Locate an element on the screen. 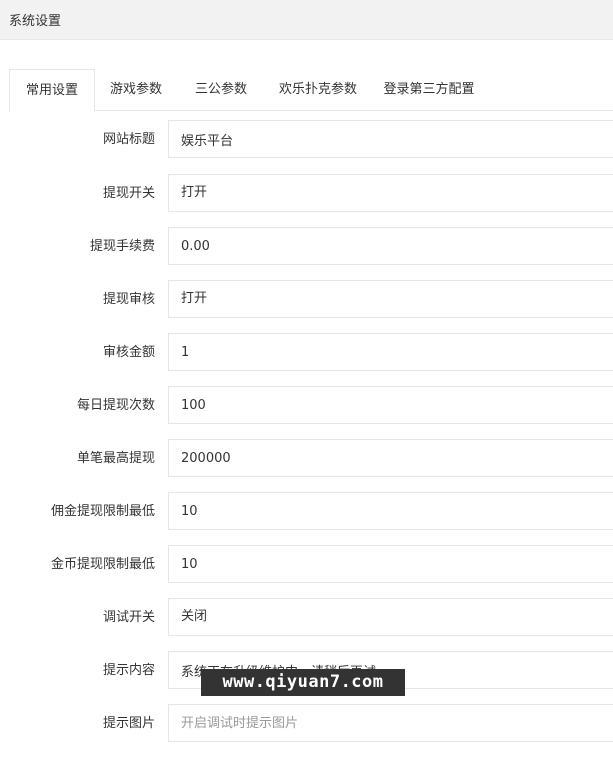 The width and height of the screenshot is (613, 765). withdraw-fee-input is located at coordinates (390, 246).